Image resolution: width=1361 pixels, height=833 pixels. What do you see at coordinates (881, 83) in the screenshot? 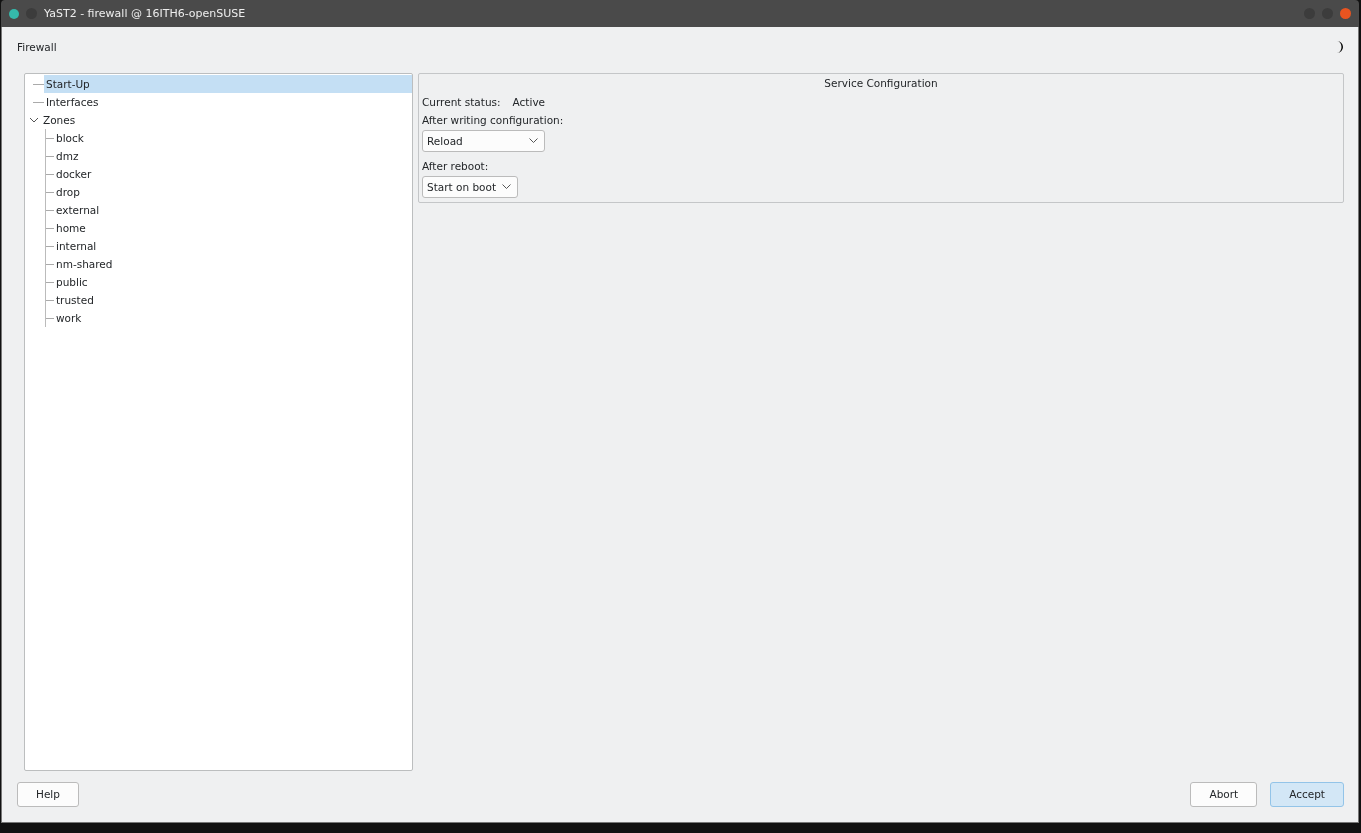
I see `group-title: Service Configuration` at bounding box center [881, 83].